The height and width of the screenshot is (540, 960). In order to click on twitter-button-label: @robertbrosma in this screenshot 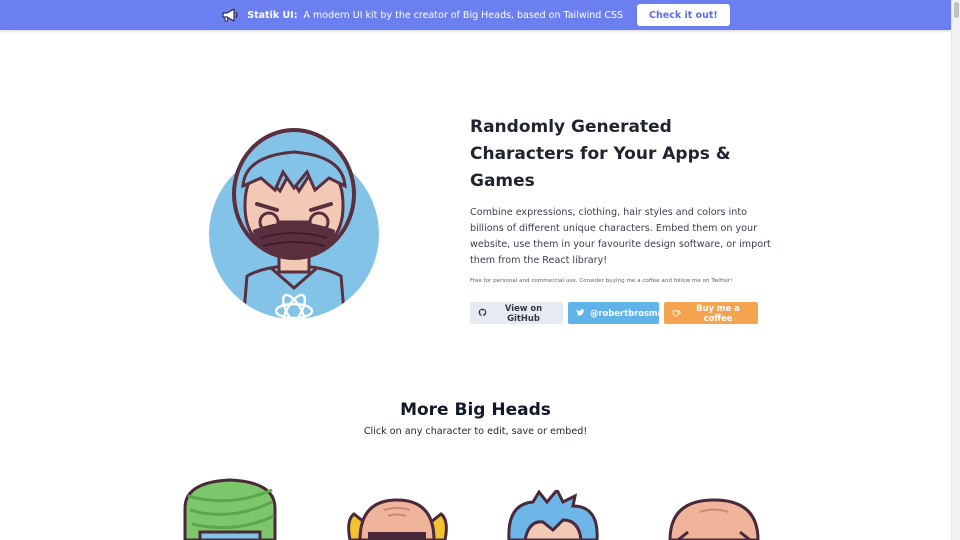, I will do `click(627, 313)`.